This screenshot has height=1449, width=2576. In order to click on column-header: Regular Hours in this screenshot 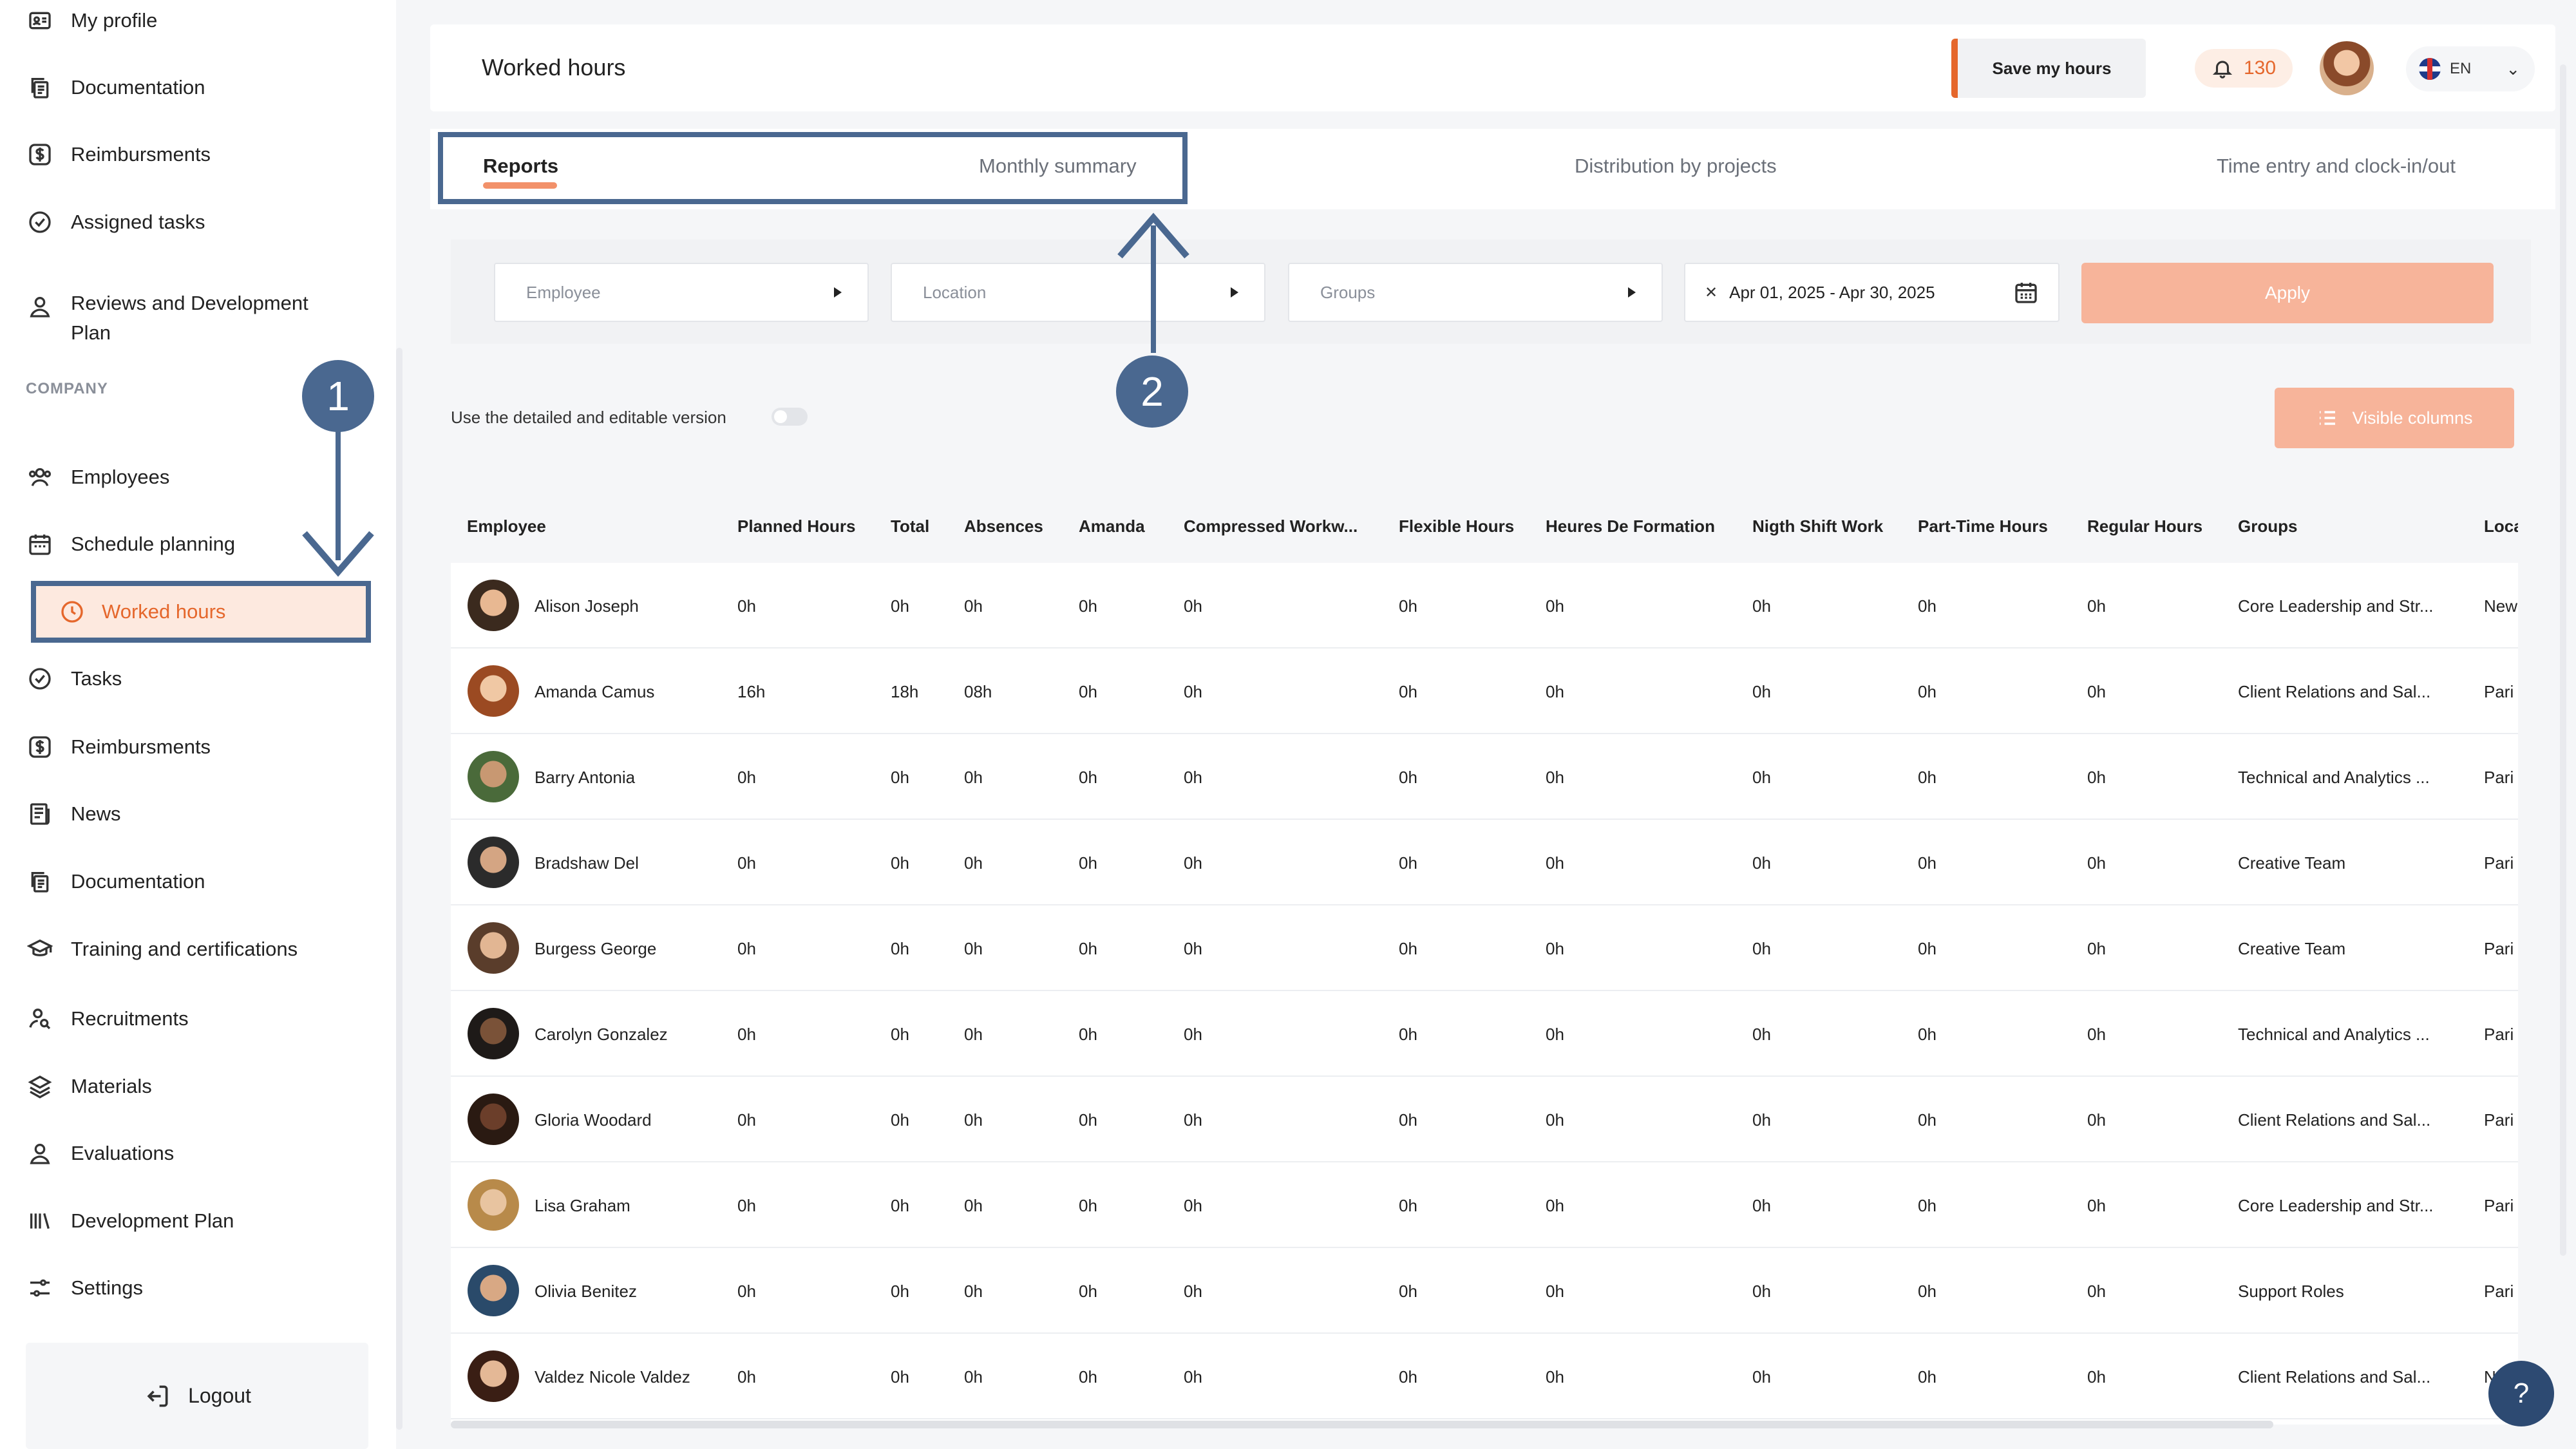, I will do `click(2144, 526)`.